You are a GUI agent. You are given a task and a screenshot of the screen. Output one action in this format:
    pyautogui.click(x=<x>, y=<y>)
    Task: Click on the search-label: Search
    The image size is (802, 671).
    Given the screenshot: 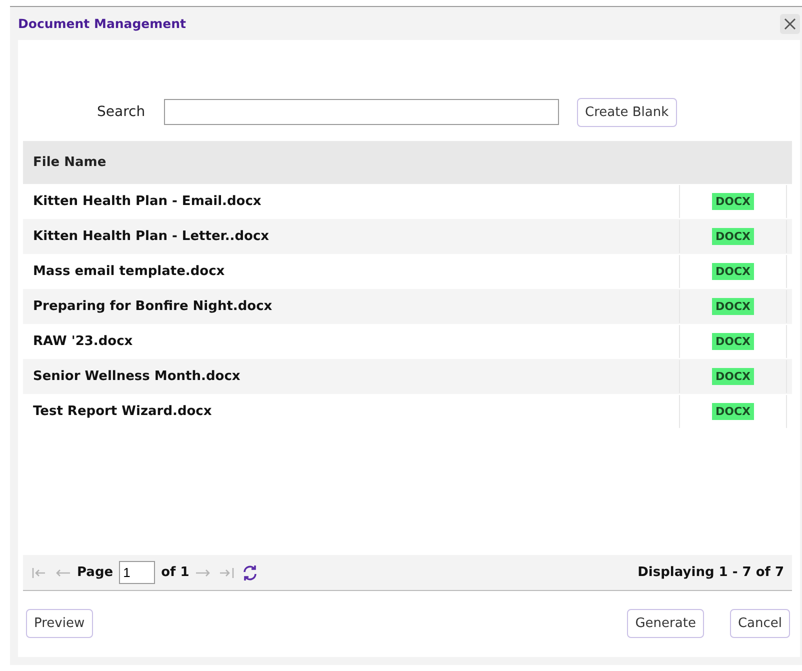 What is the action you would take?
    pyautogui.click(x=121, y=112)
    